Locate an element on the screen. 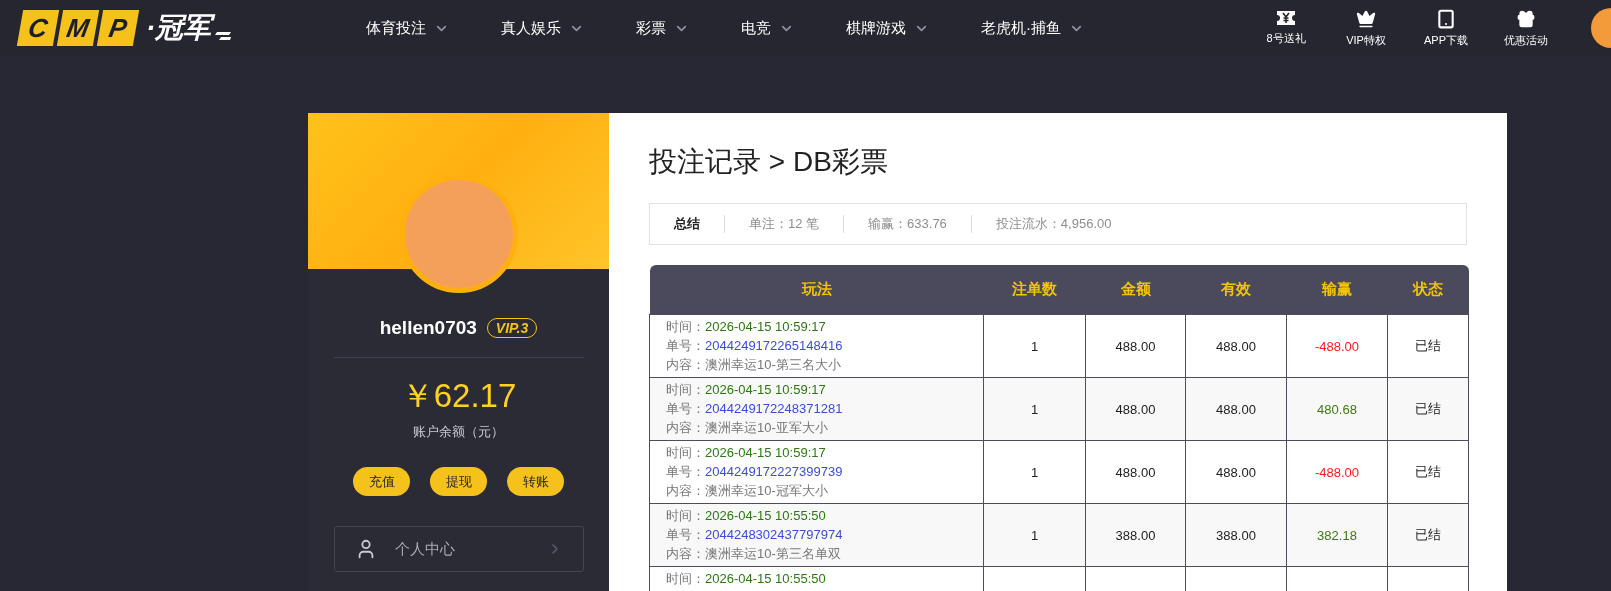 Image resolution: width=1611 pixels, height=591 pixels. summary-stat: 投注流水：4,956.00 is located at coordinates (1053, 224).